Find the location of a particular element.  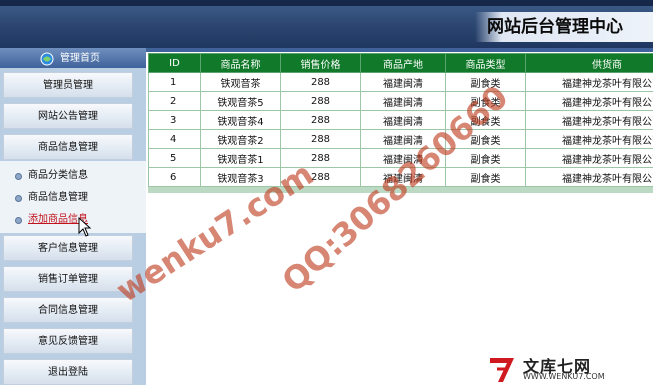

sidebar-item-label: 客户信息管理 is located at coordinates (68, 248).